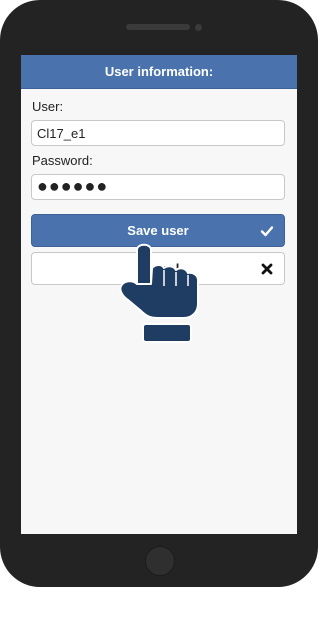 The image size is (320, 640). Describe the element at coordinates (61, 133) in the screenshot. I see `user-input-value: Cl17_e1` at that location.